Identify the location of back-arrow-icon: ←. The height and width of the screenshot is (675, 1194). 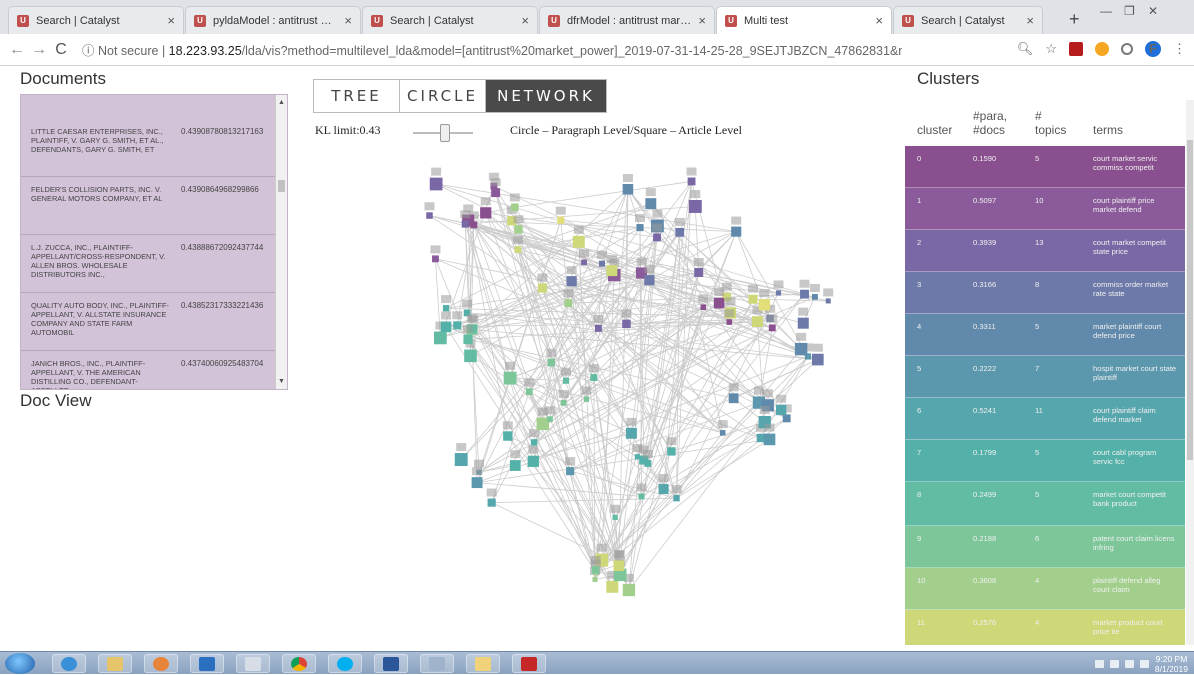
(17, 50).